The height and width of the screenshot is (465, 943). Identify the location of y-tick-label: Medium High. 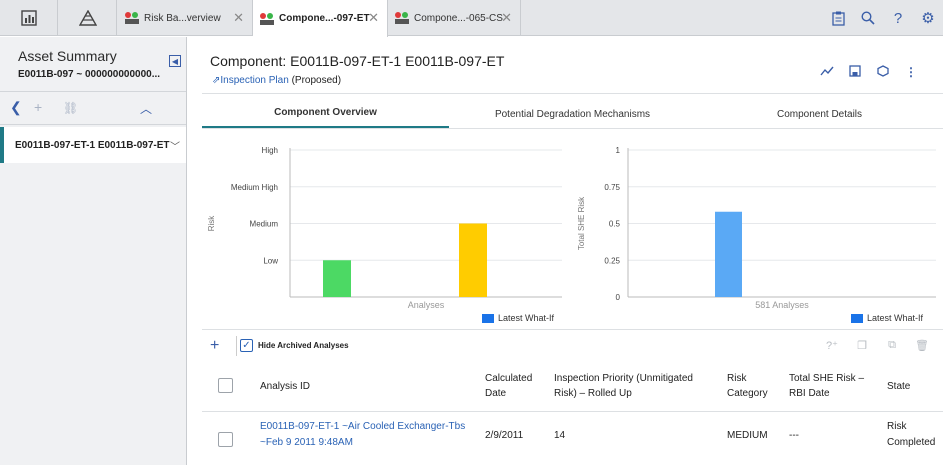
(254, 187).